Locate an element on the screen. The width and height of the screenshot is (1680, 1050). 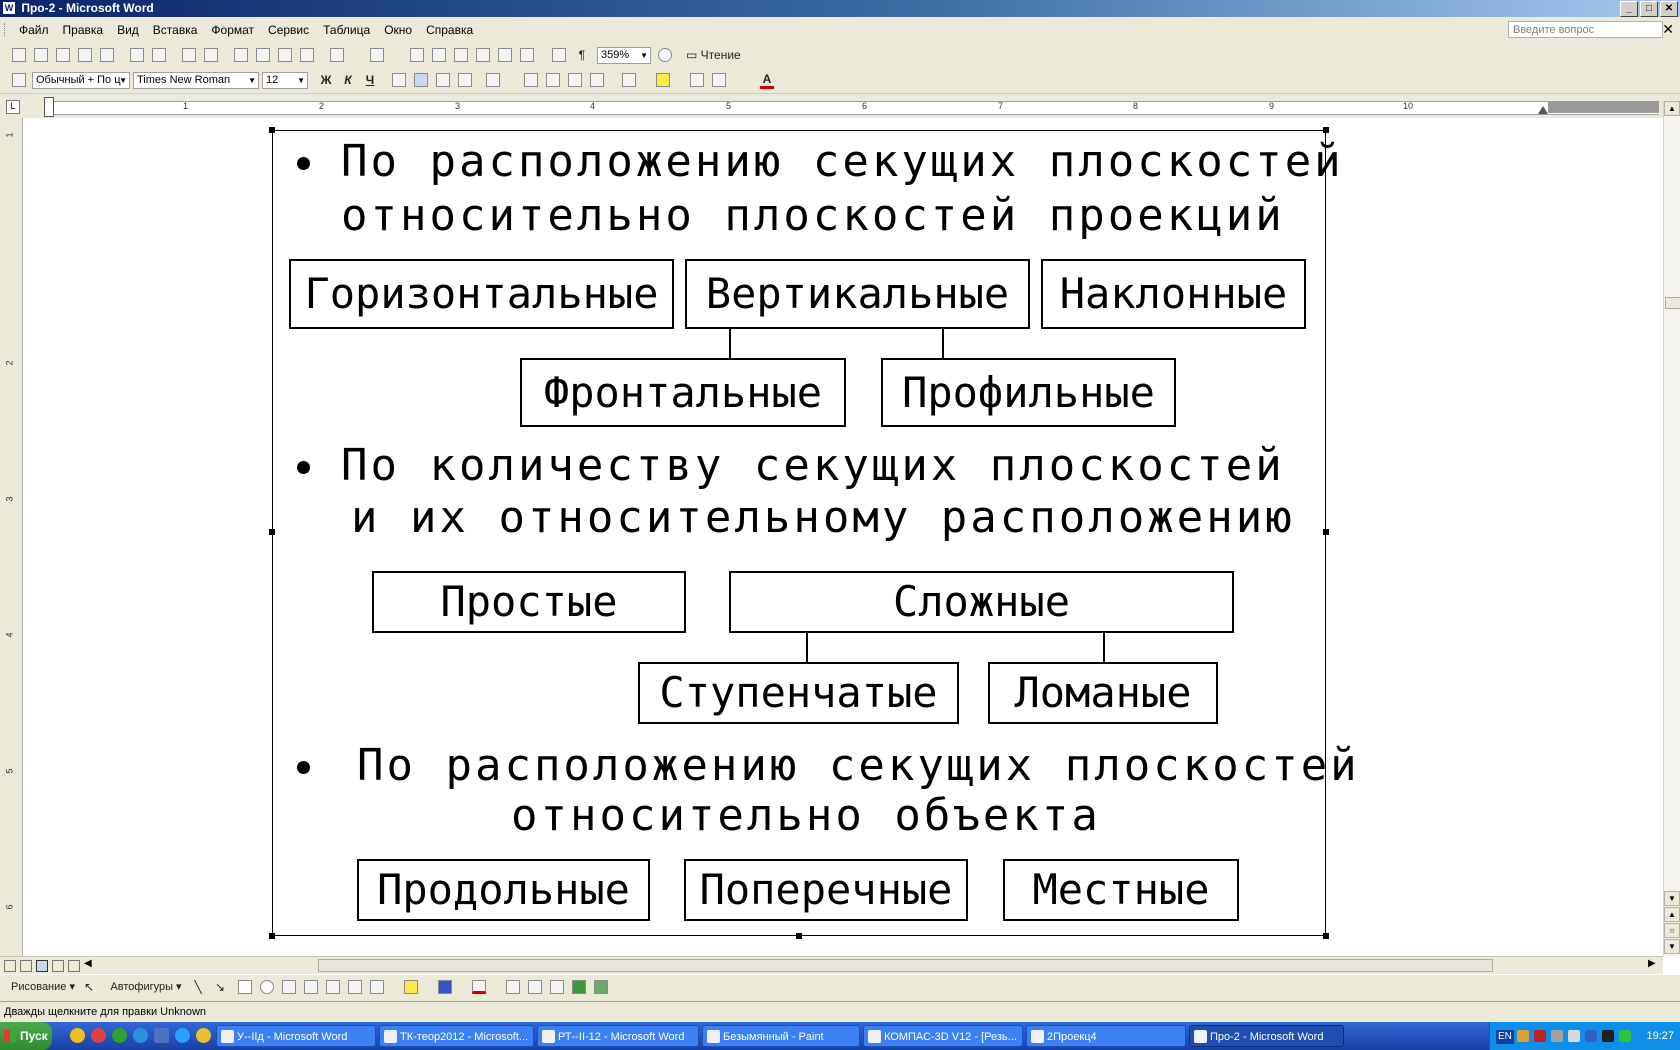
taskbar-item-active: Про-2 - Microsoft Word is located at coordinates (1266, 1036).